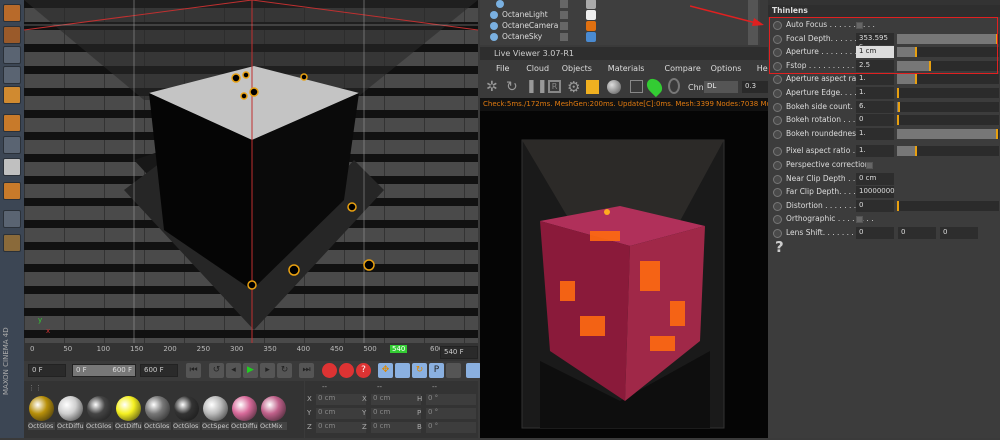 The height and width of the screenshot is (440, 1000). I want to click on channel-dropdown: DL, so click(721, 87).